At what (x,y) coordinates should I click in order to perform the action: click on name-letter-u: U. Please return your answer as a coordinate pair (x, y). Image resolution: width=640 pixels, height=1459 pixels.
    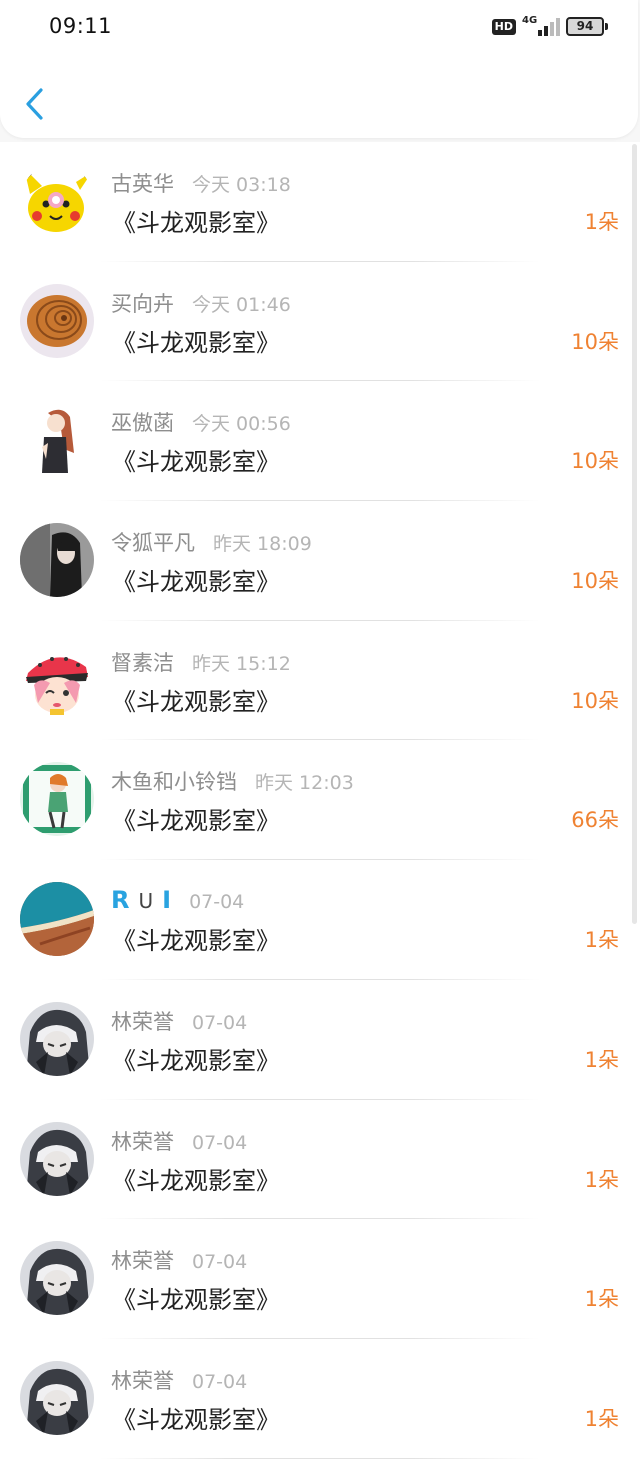
    Looking at the image, I should click on (146, 901).